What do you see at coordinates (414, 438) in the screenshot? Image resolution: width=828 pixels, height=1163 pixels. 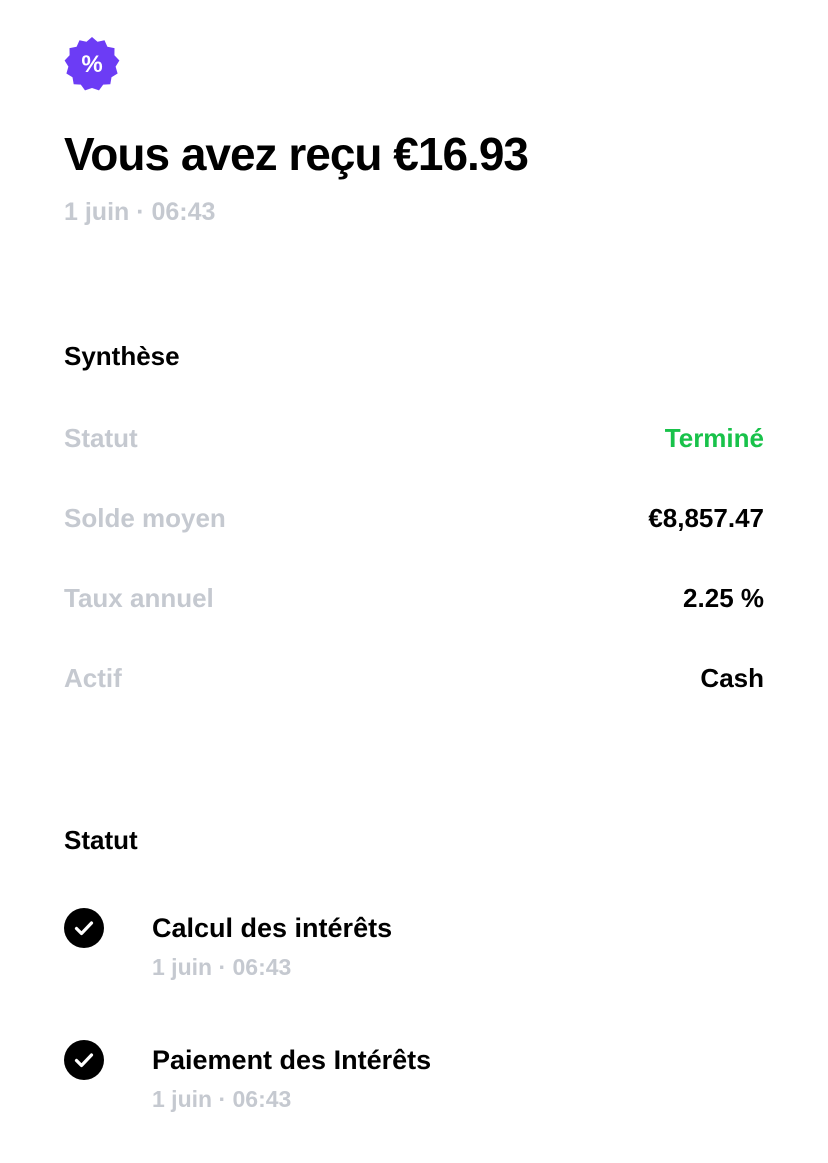 I see `summary-row-status: Statut Terminé` at bounding box center [414, 438].